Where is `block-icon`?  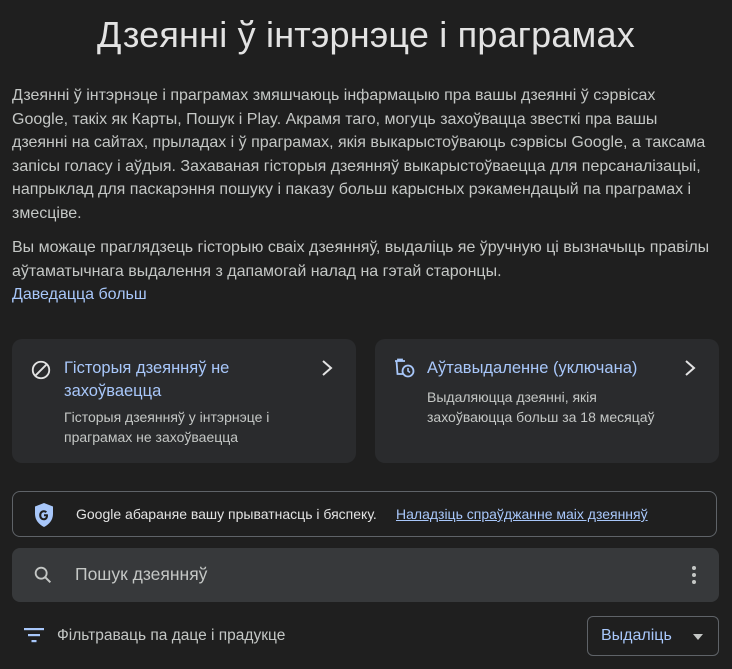 block-icon is located at coordinates (41, 370).